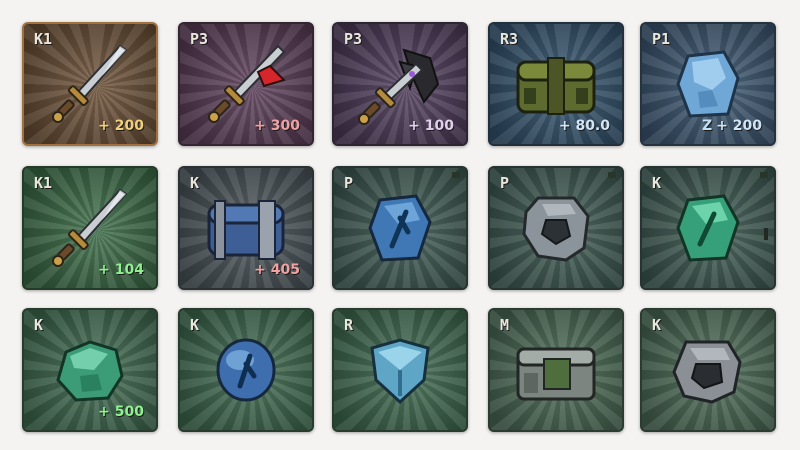  I want to click on slot-rank-label: M, so click(505, 325).